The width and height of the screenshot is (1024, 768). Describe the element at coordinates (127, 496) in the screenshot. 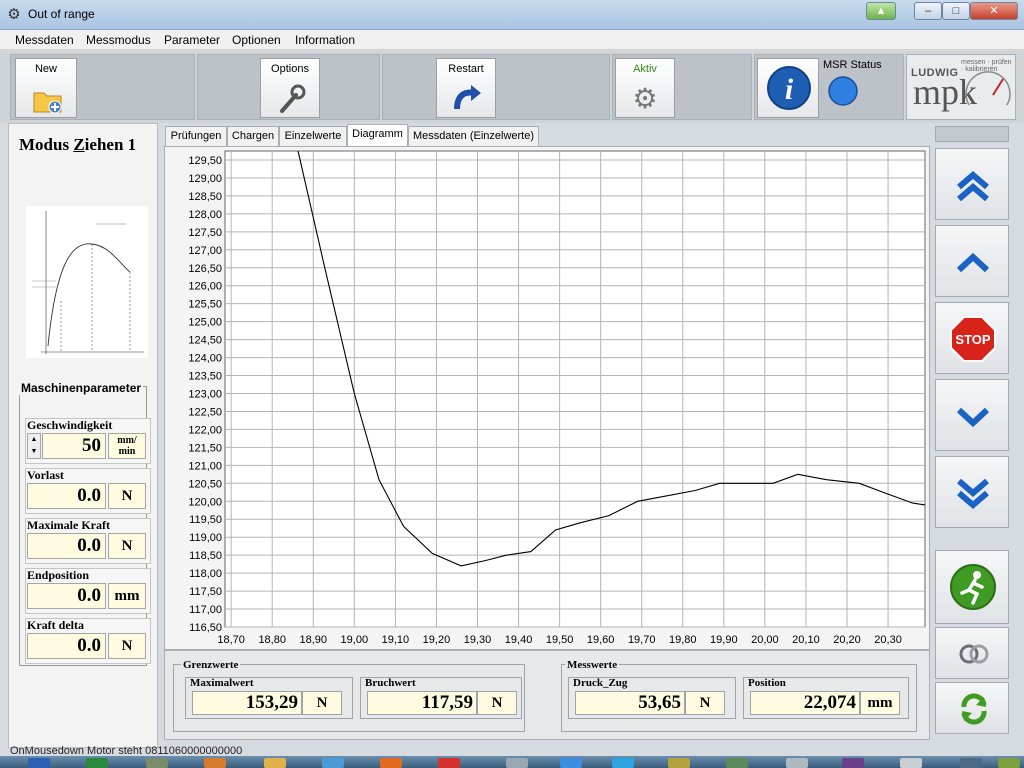

I see `vorlast-unit: N` at that location.